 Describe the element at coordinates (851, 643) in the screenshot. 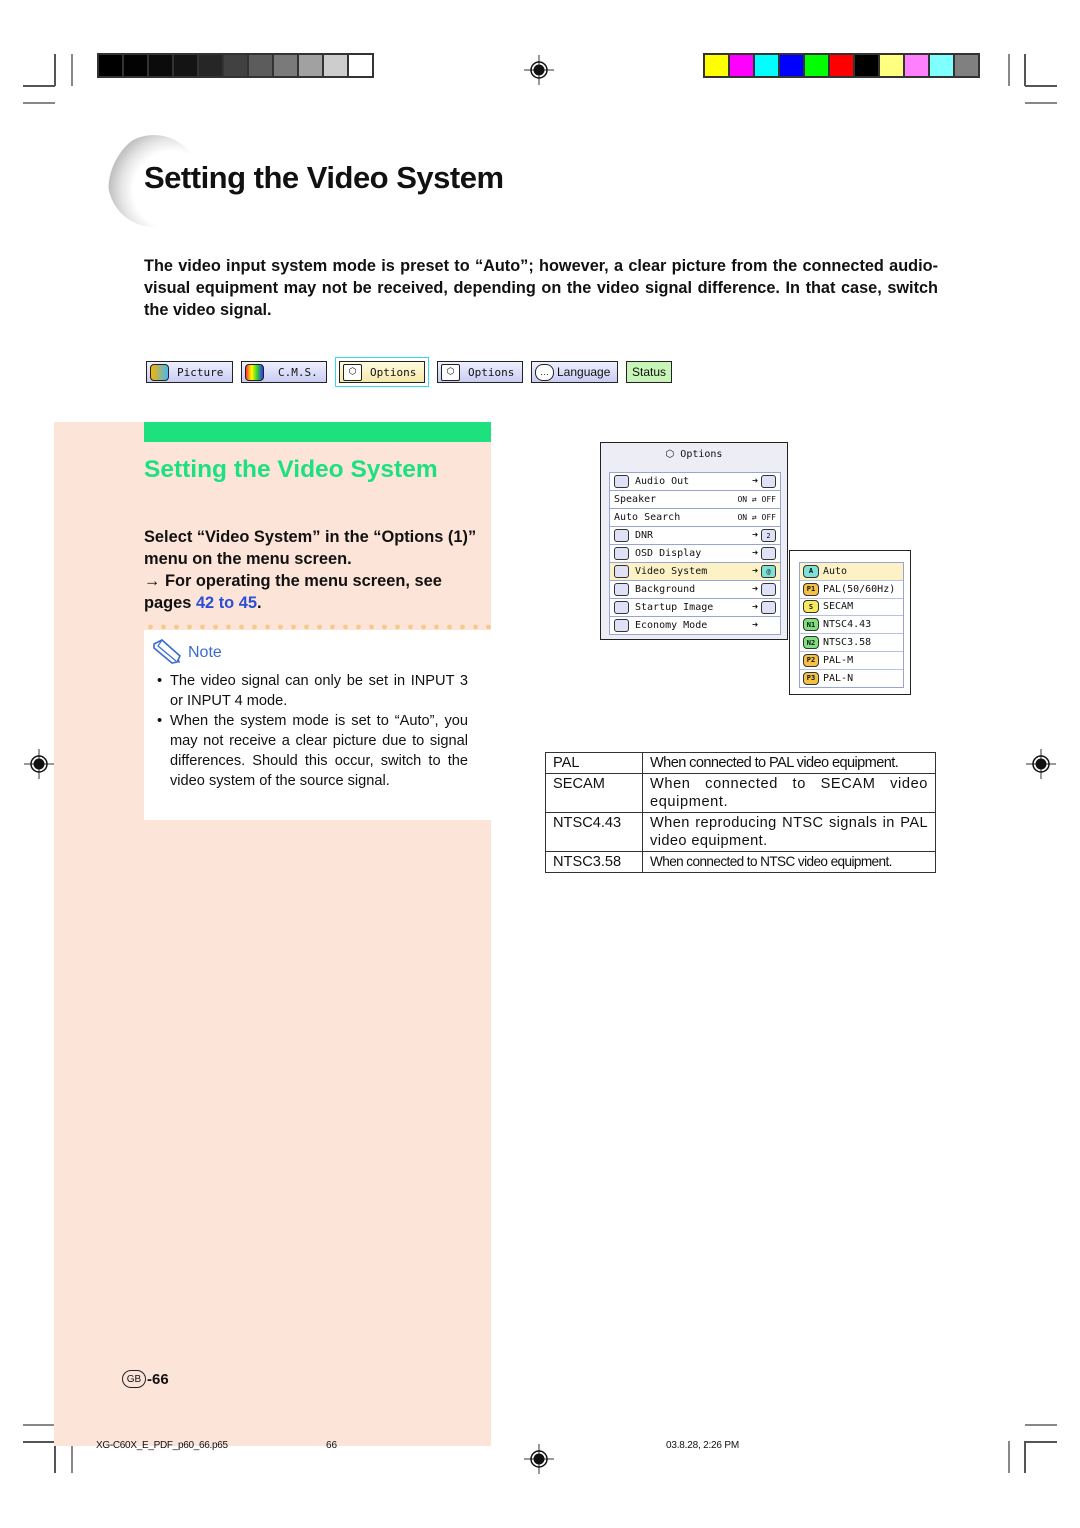

I see `video-system-option: N2 NTSC3.58` at that location.